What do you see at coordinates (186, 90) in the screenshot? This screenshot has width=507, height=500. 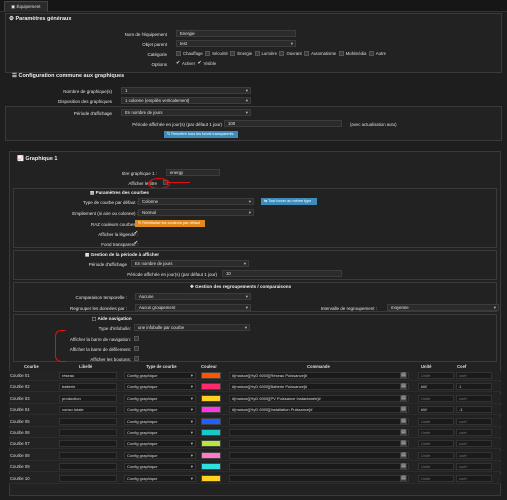 I see `nb-graph-select: 1` at bounding box center [186, 90].